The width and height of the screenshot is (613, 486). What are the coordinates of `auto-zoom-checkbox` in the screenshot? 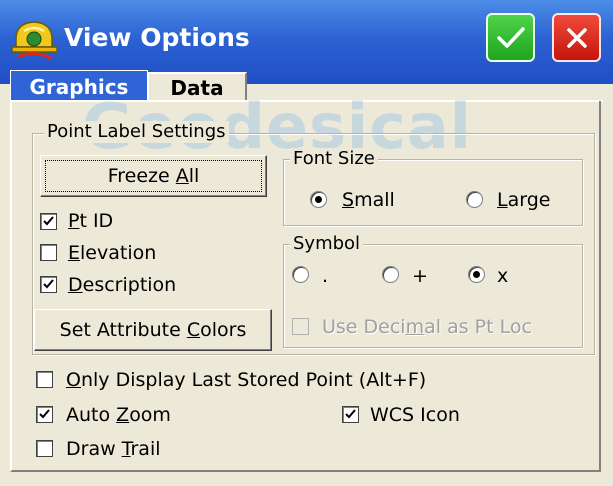 It's located at (44, 414).